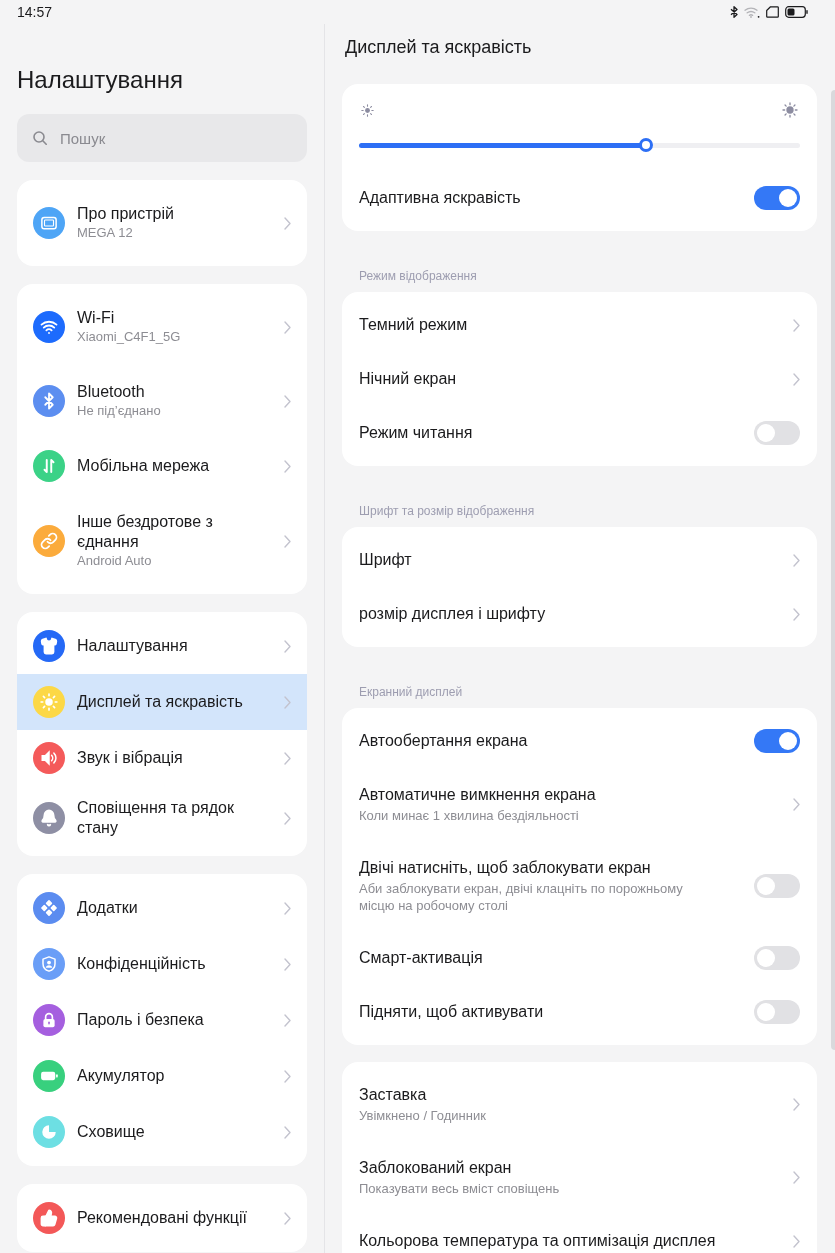  I want to click on setting-label: Заблокований екран, so click(436, 1168).